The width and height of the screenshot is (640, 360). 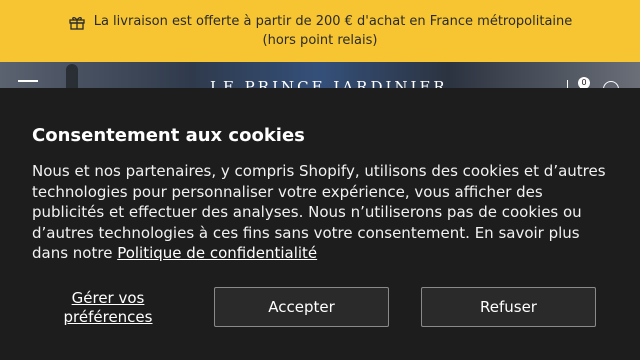 What do you see at coordinates (108, 308) in the screenshot?
I see `manage-preferences-link: Gérer vos préférences` at bounding box center [108, 308].